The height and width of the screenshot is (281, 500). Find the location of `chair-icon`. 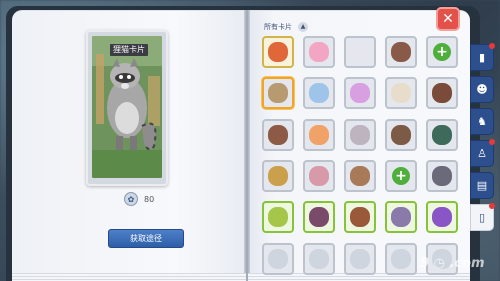

chair-icon is located at coordinates (442, 93).